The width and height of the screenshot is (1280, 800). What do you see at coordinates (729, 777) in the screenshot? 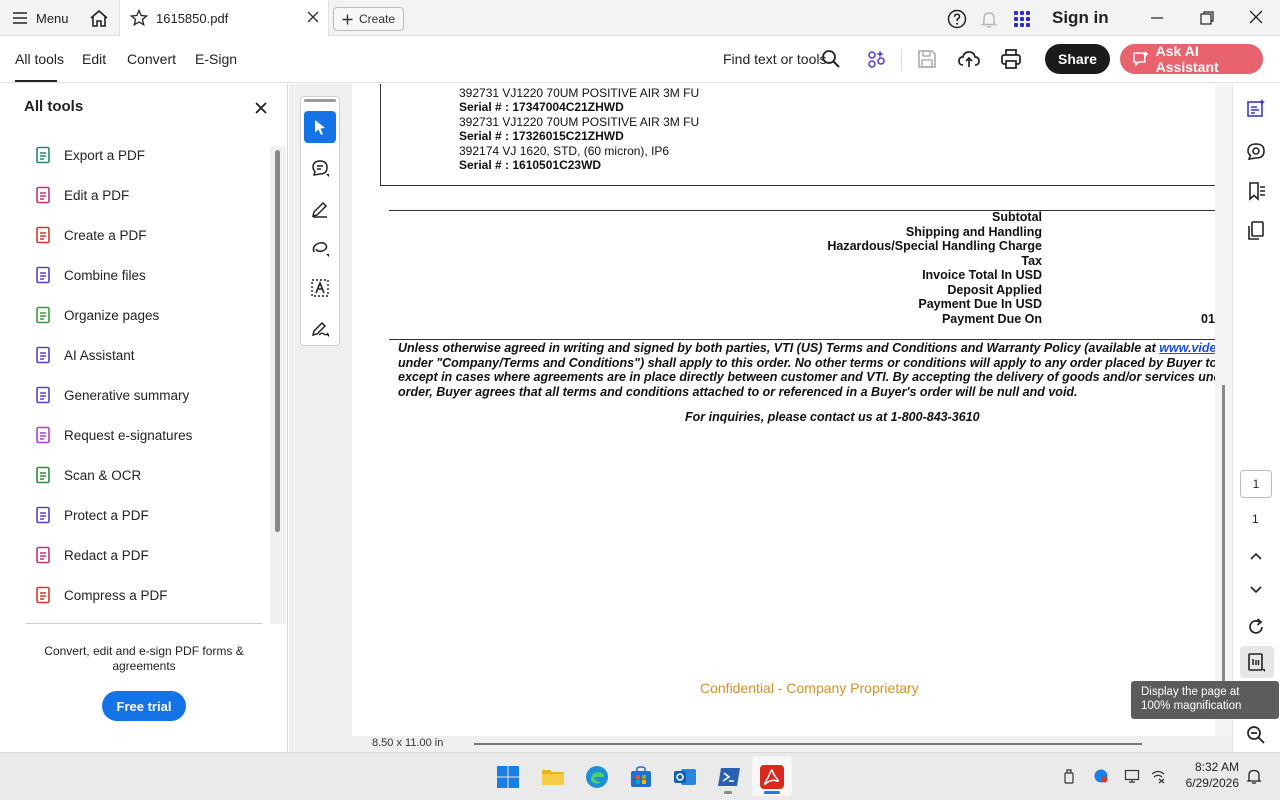
I see `powershell-icon` at bounding box center [729, 777].